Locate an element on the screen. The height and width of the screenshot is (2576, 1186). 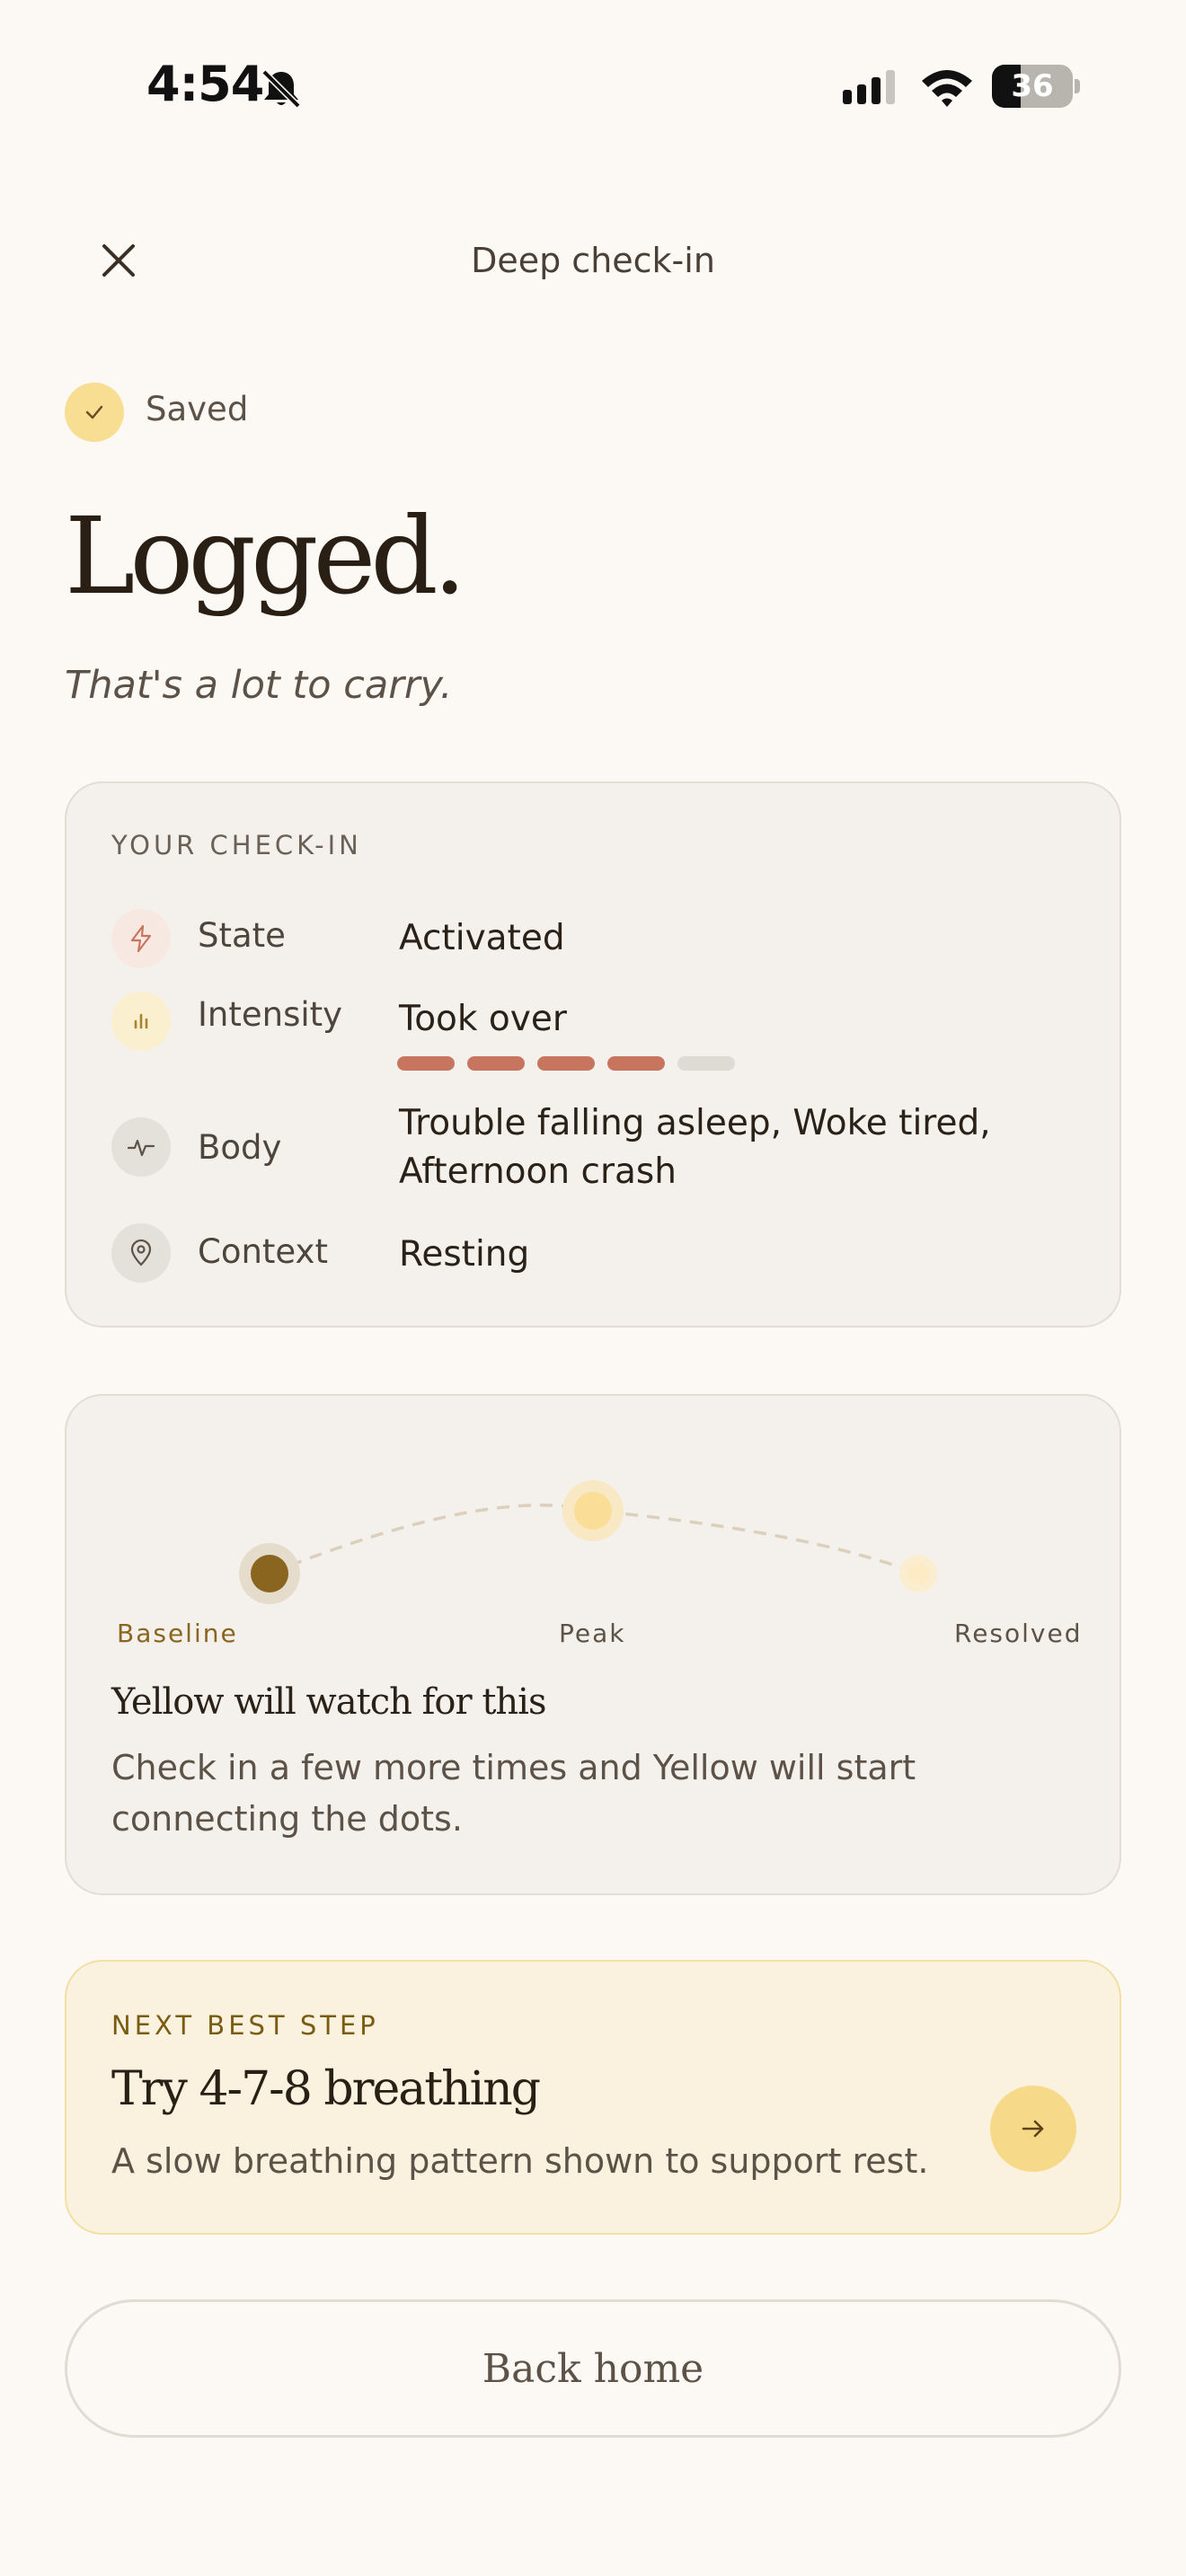
baseline-point is located at coordinates (269, 1573).